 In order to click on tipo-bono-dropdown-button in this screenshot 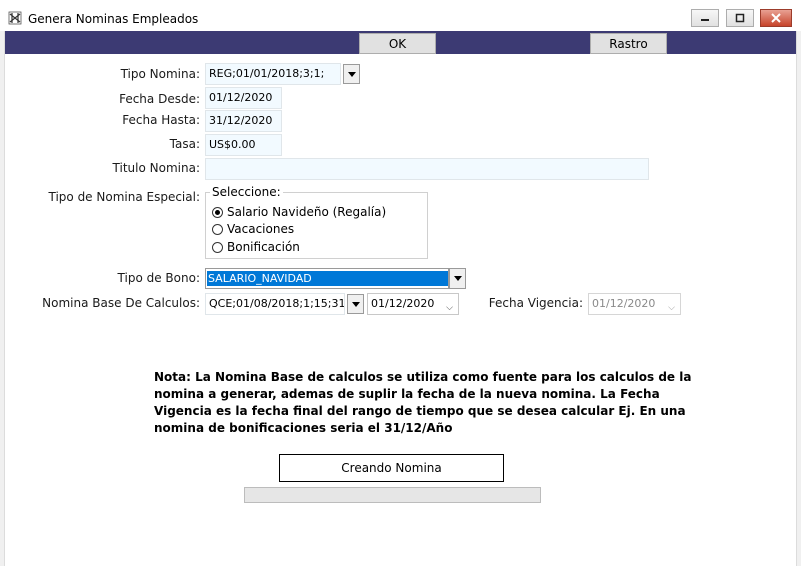, I will do `click(457, 278)`.